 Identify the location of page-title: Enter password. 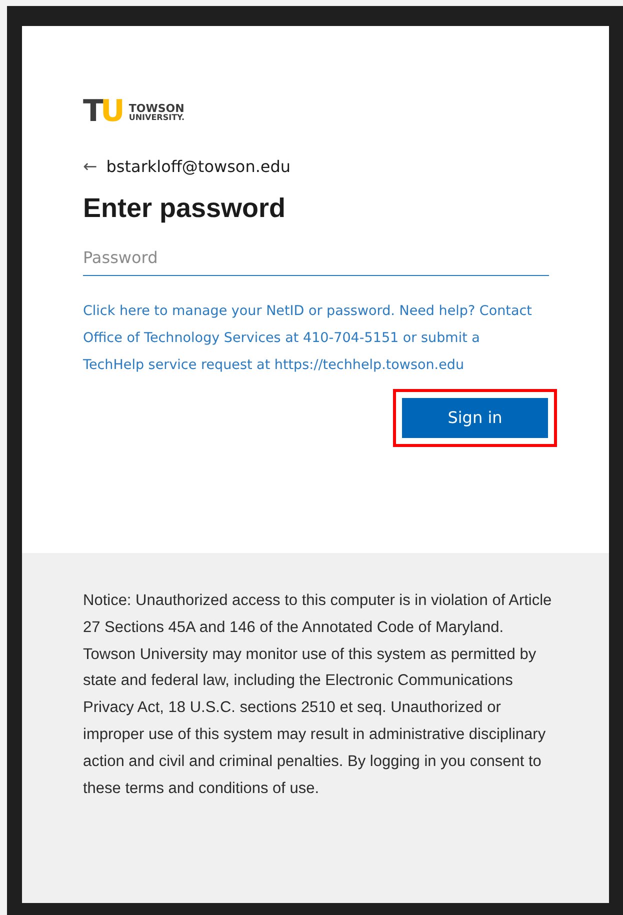
(185, 208).